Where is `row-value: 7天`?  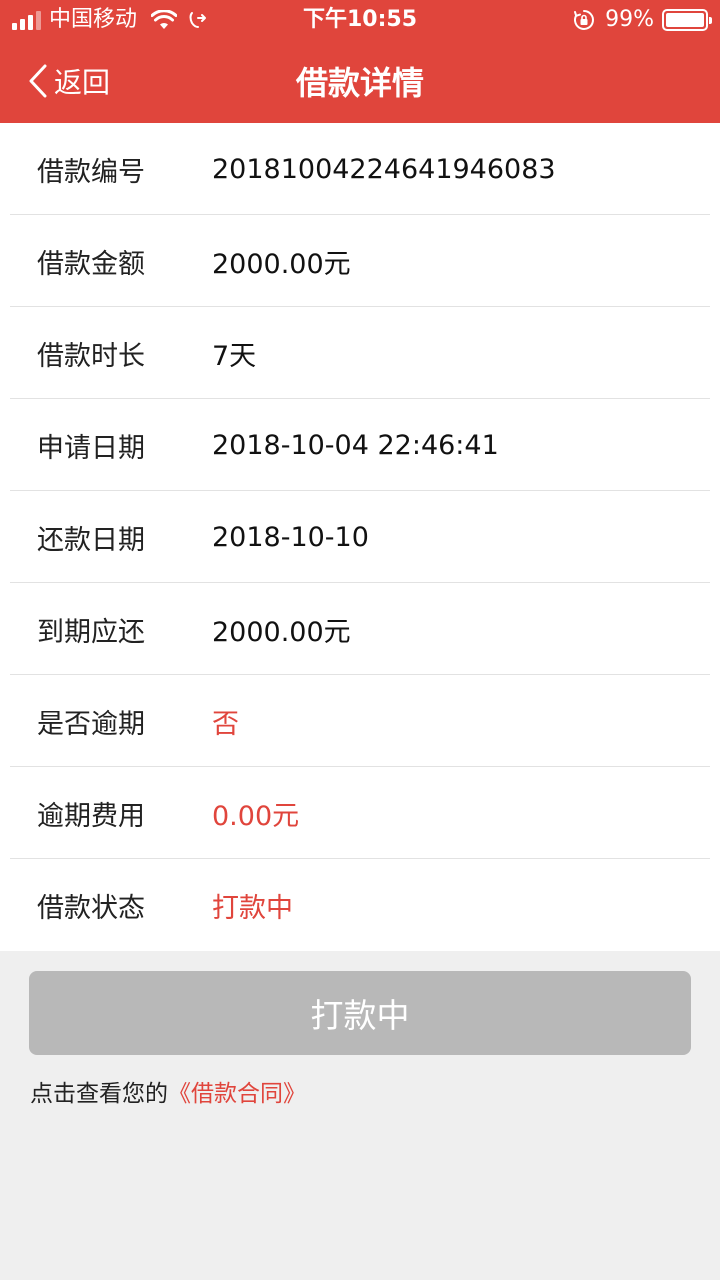 row-value: 7天 is located at coordinates (234, 356).